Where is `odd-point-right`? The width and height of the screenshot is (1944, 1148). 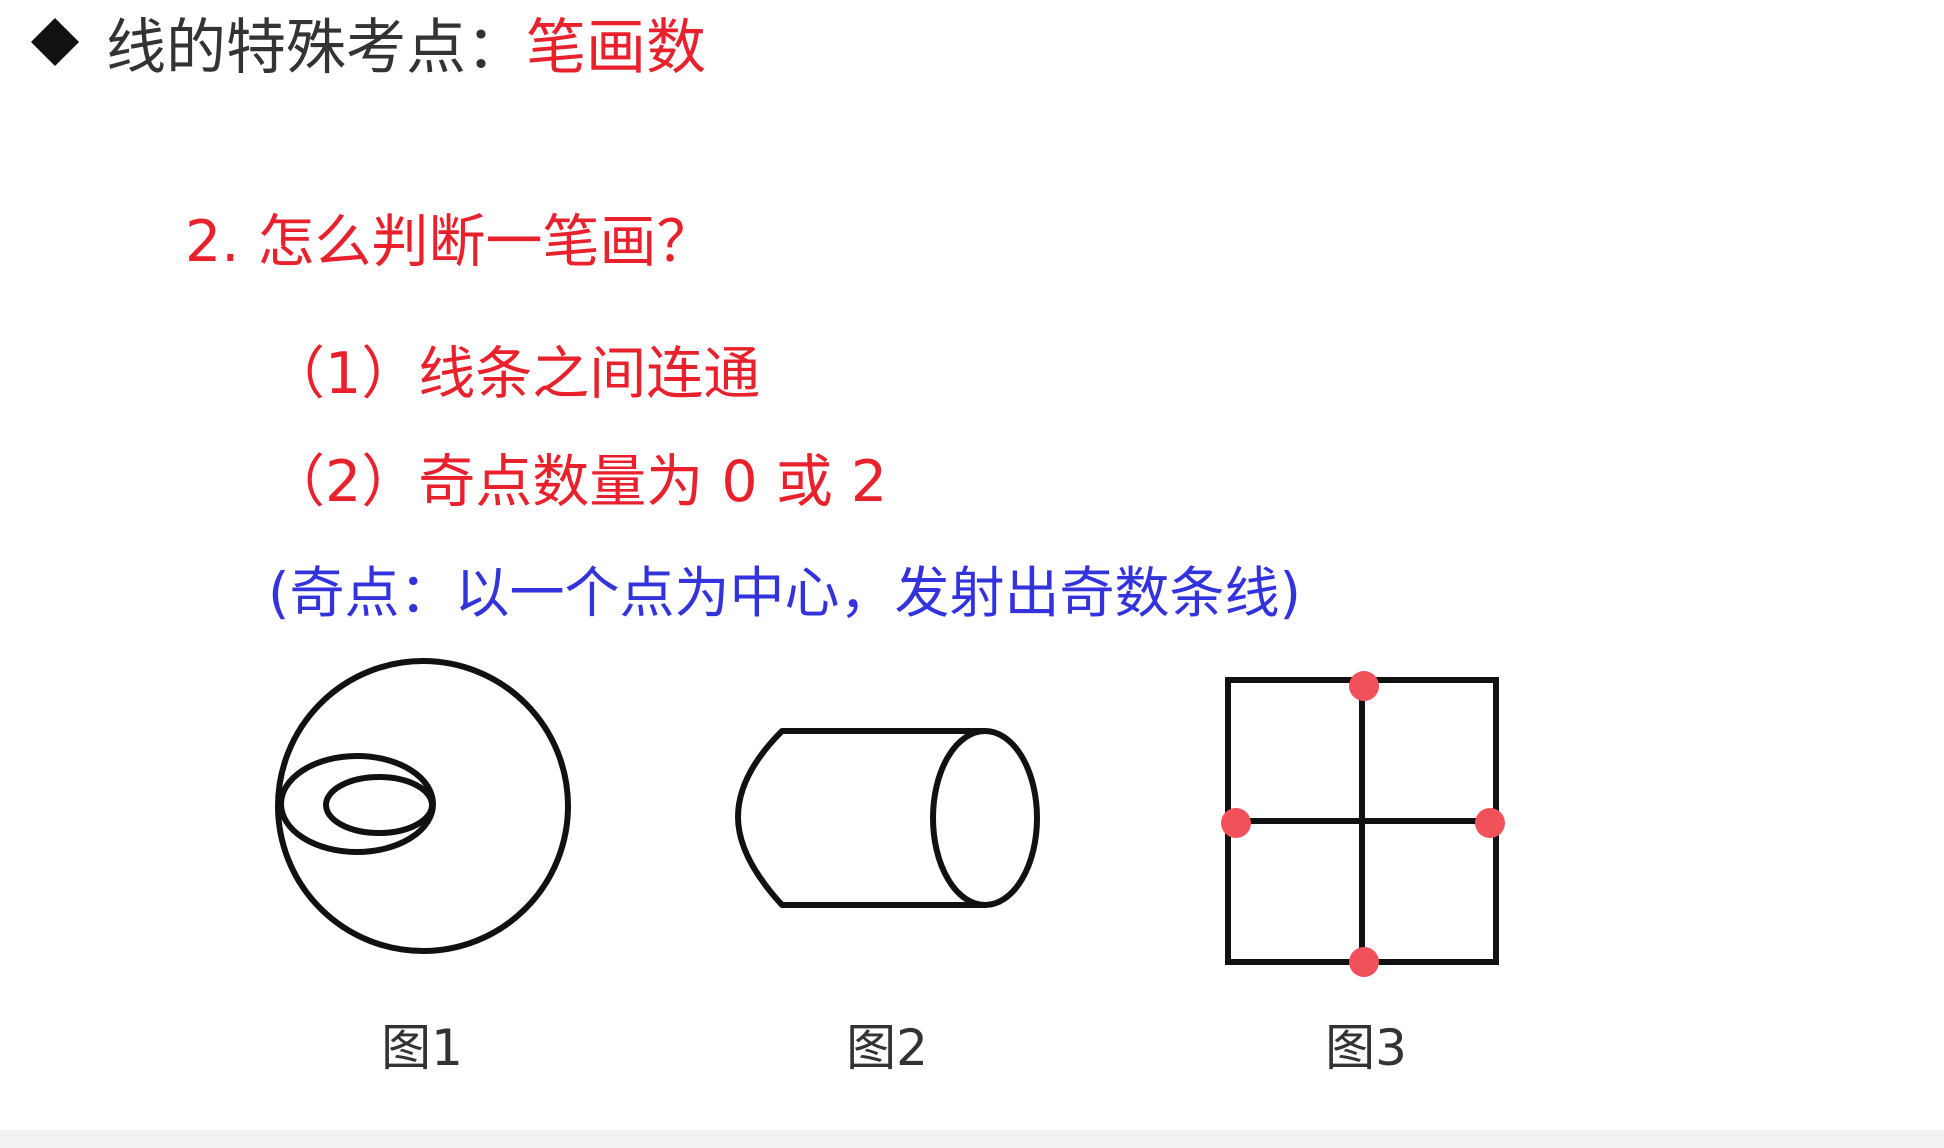
odd-point-right is located at coordinates (1490, 823).